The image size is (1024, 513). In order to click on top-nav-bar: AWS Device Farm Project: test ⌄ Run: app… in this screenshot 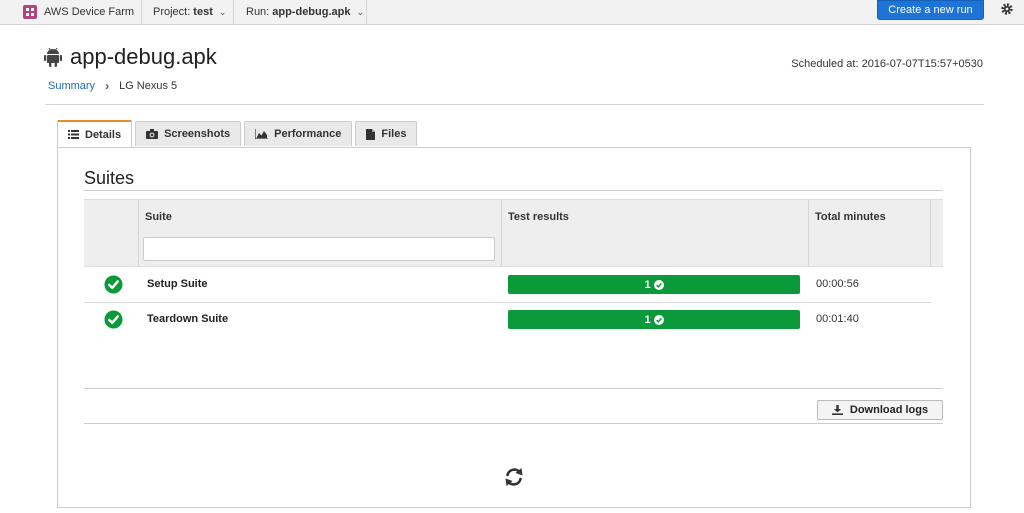, I will do `click(512, 12)`.